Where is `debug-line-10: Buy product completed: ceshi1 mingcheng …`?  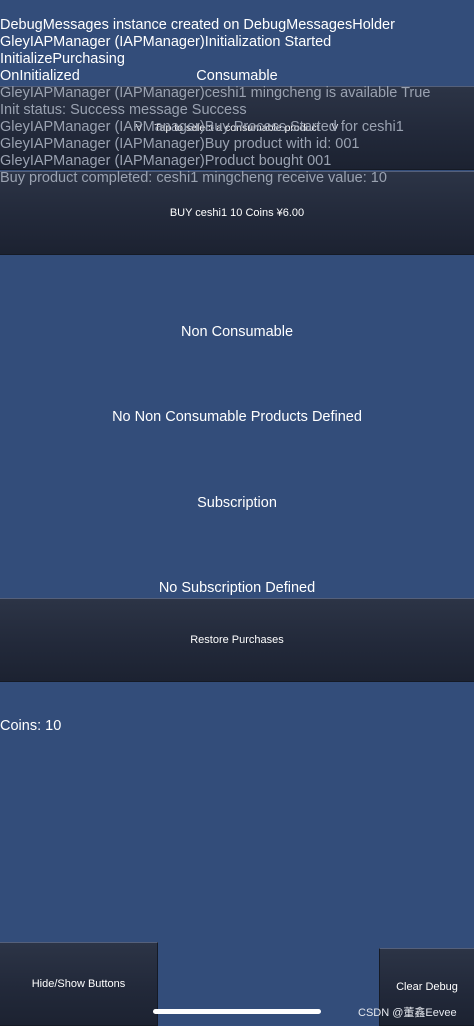 debug-line-10: Buy product completed: ceshi1 mingcheng … is located at coordinates (193, 178).